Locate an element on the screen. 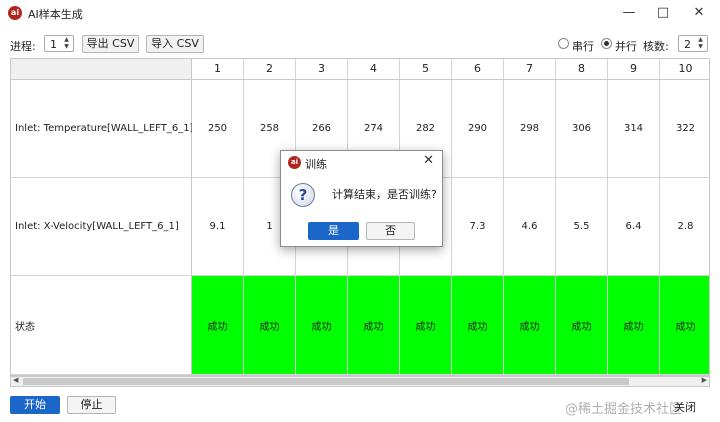 This screenshot has height=422, width=720. parallel-label: 并行 is located at coordinates (626, 46).